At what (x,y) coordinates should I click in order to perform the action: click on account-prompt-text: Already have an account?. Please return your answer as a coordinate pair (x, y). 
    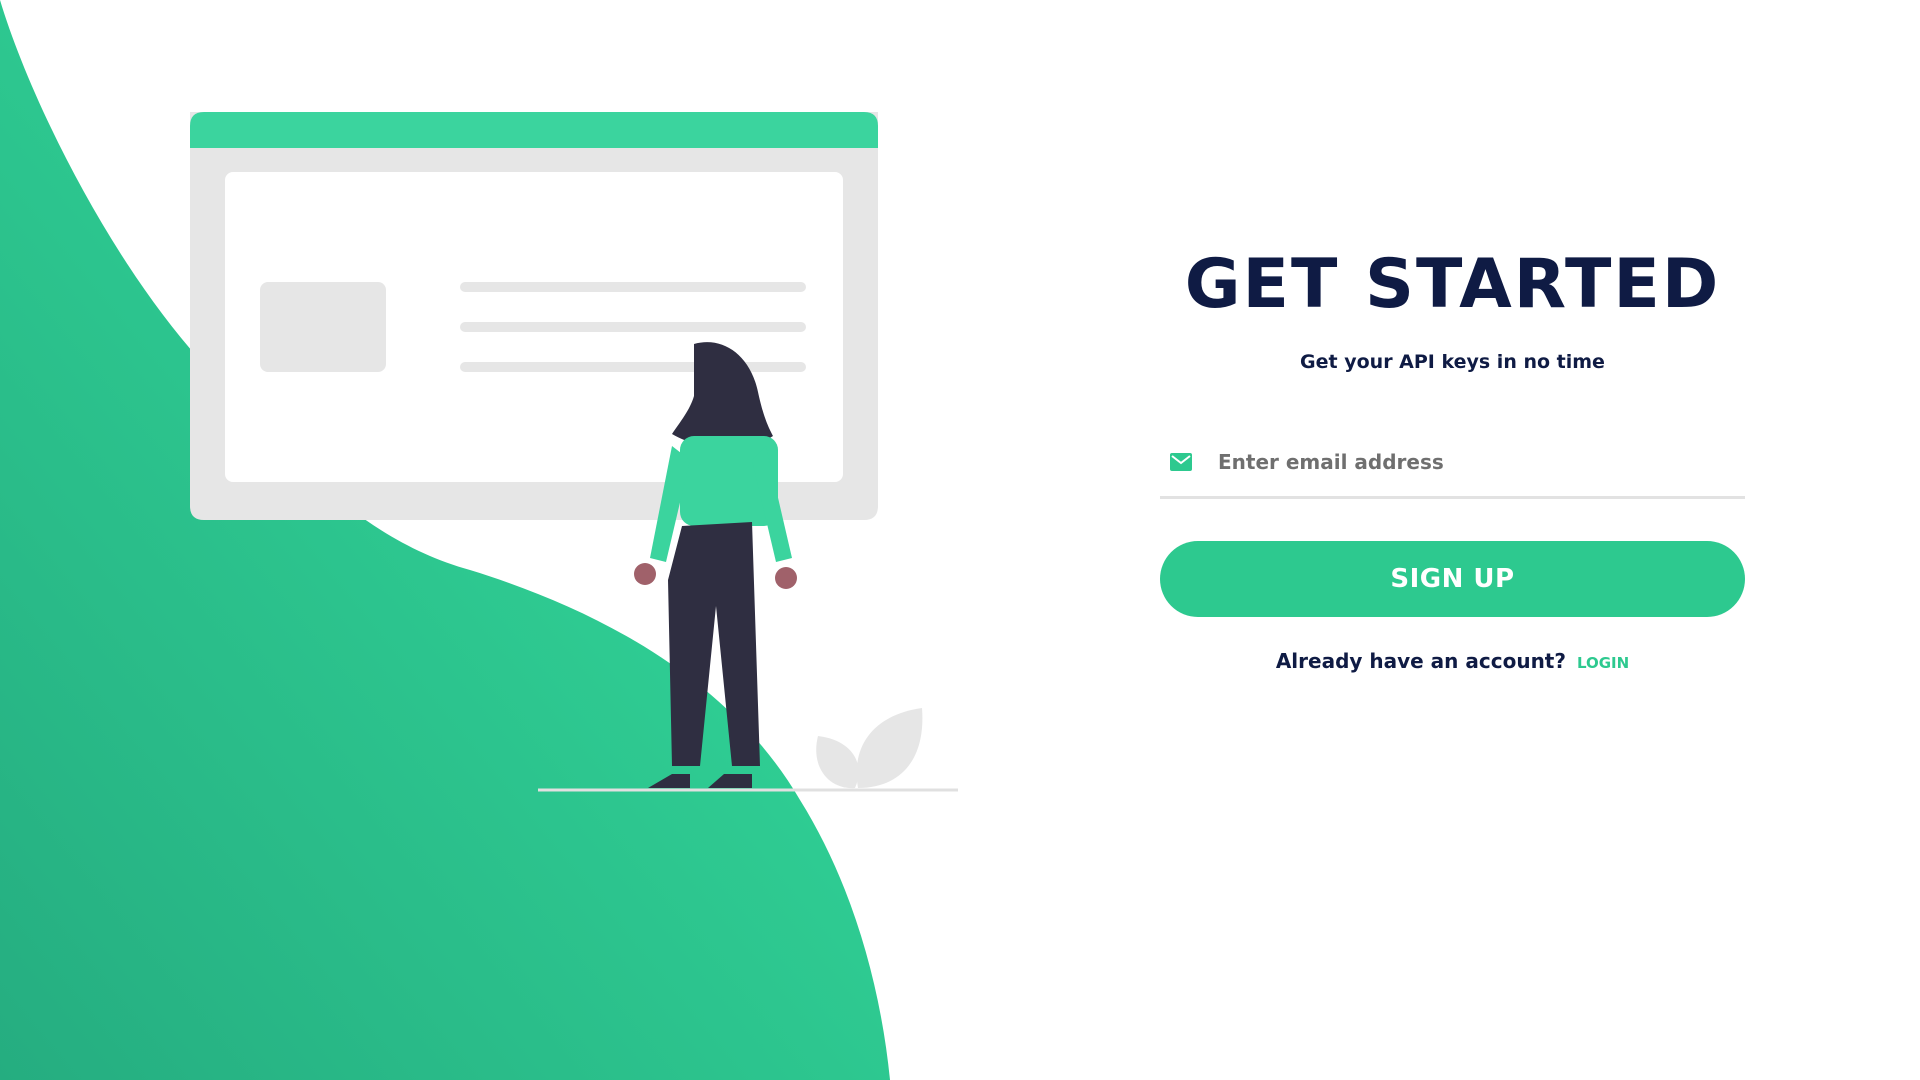
    Looking at the image, I should click on (1420, 661).